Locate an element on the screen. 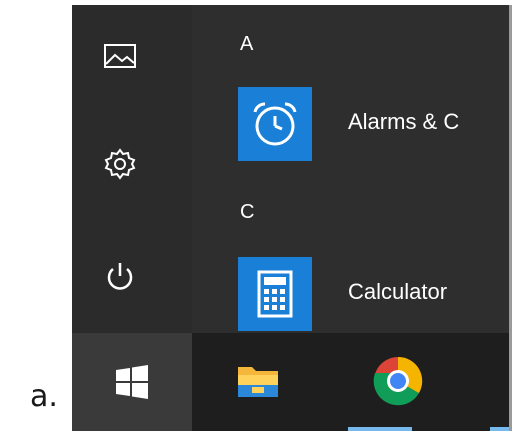 This screenshot has width=512, height=431. file-explorer-button is located at coordinates (258, 381).